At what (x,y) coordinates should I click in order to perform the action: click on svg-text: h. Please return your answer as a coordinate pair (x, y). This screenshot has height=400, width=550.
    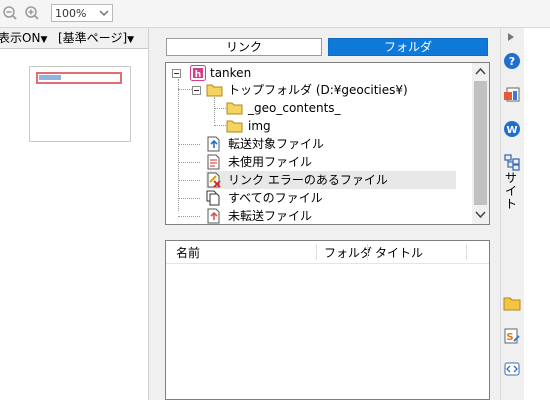
    Looking at the image, I should click on (198, 75).